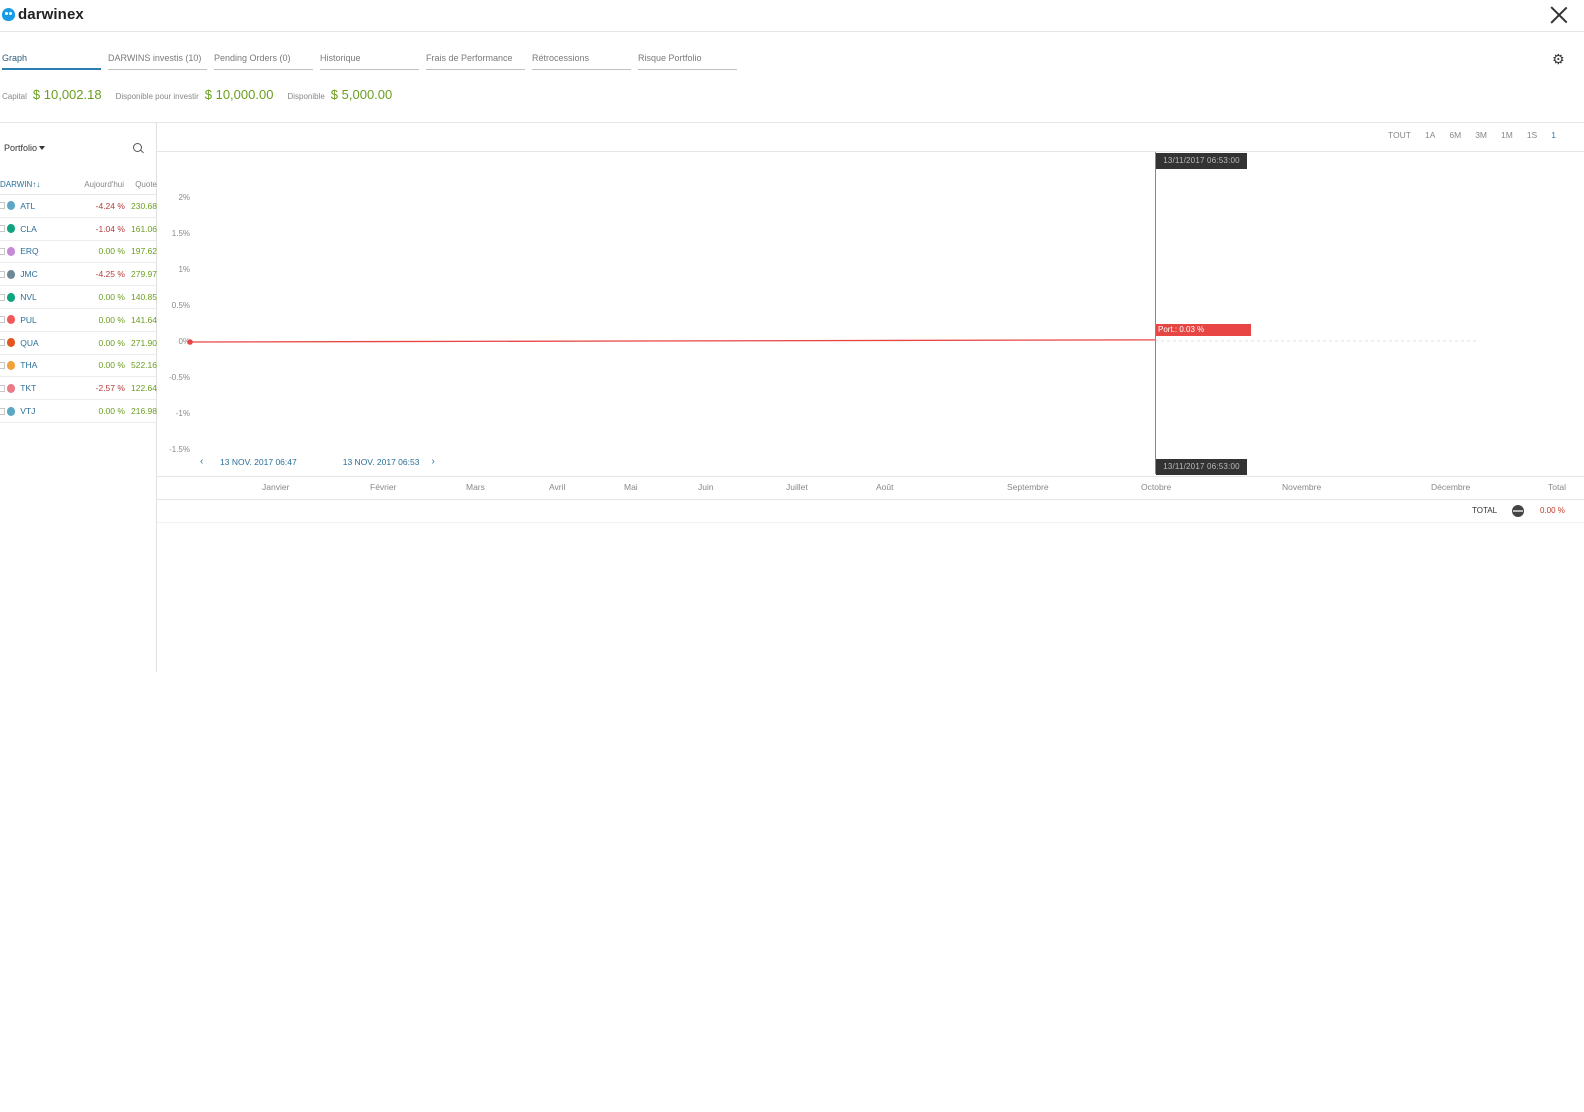 This screenshot has height=1112, width=1584. Describe the element at coordinates (475, 61) in the screenshot. I see `tab-frais-performance: Frais de Performance` at that location.